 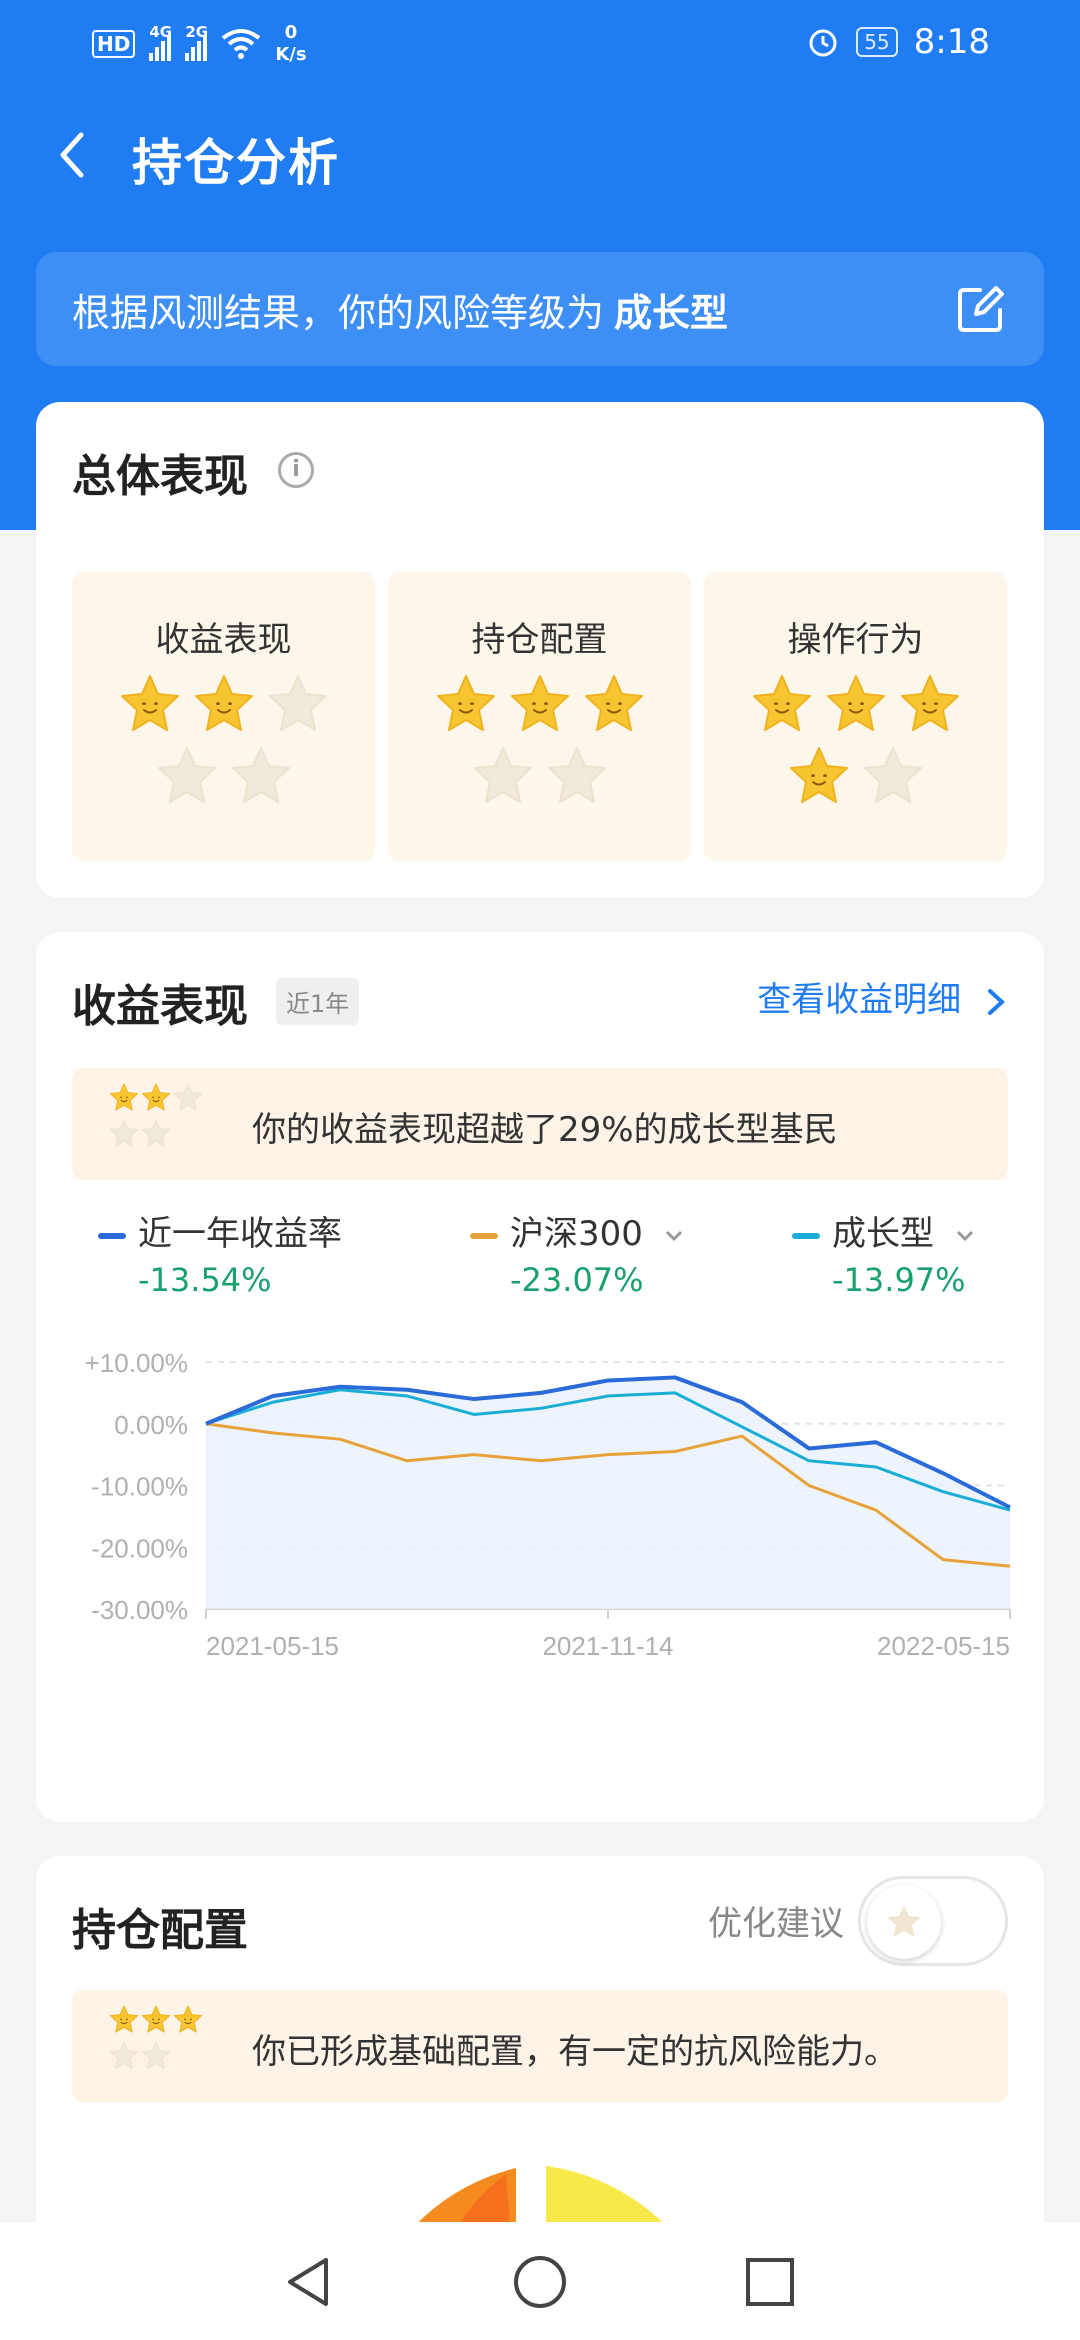 I want to click on score-label: 操作行为, so click(x=855, y=640).